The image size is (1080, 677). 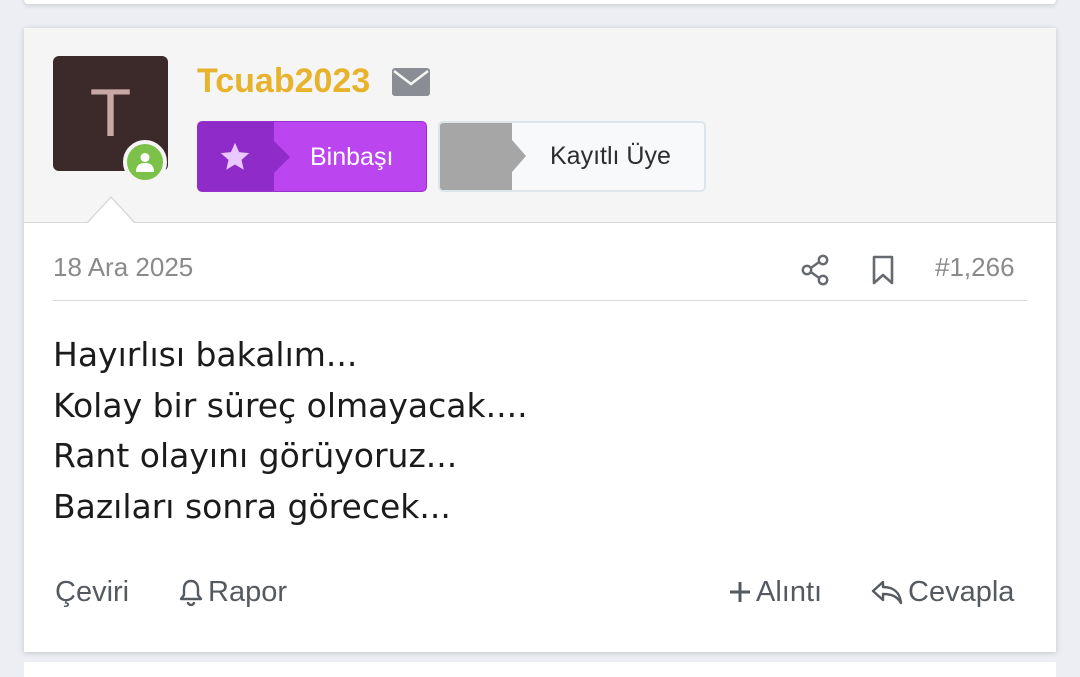 I want to click on rank-label: Binbaşı, so click(x=352, y=157).